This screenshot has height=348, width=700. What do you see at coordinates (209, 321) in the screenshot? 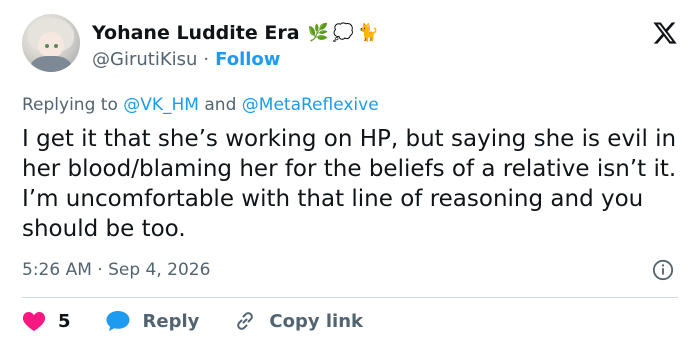
I see `action-bar: 5 Reply Copy link` at bounding box center [209, 321].